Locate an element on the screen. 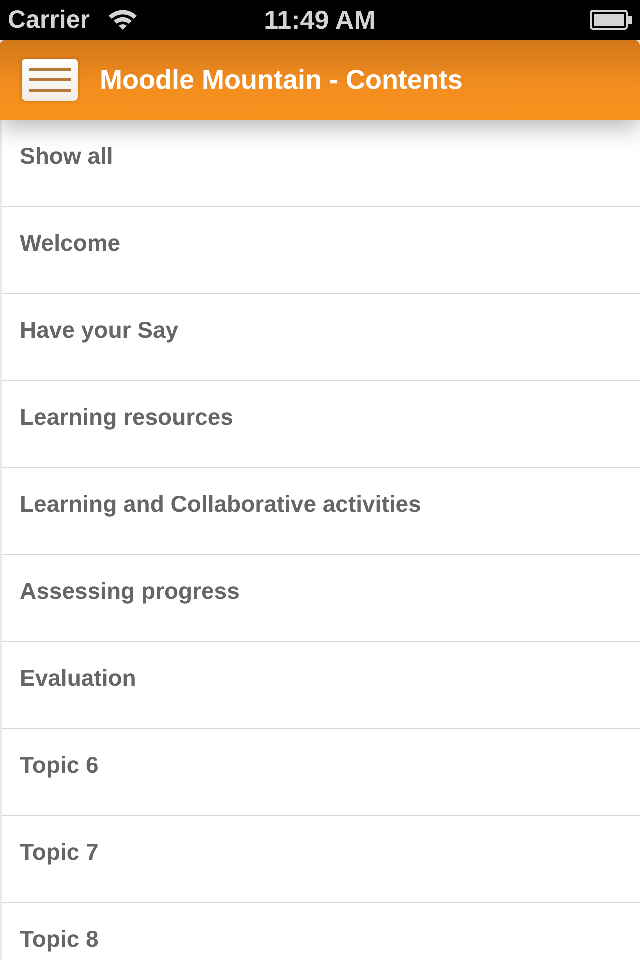 This screenshot has height=960, width=640. menu-icon is located at coordinates (50, 80).